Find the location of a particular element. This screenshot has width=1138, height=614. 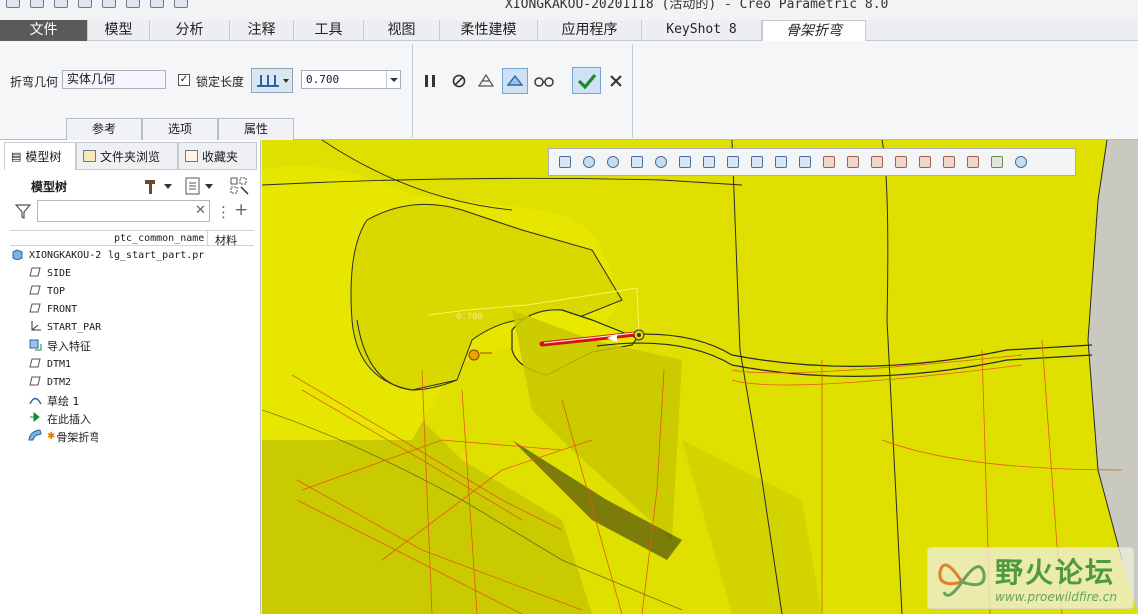

filter-icon is located at coordinates (23, 212).